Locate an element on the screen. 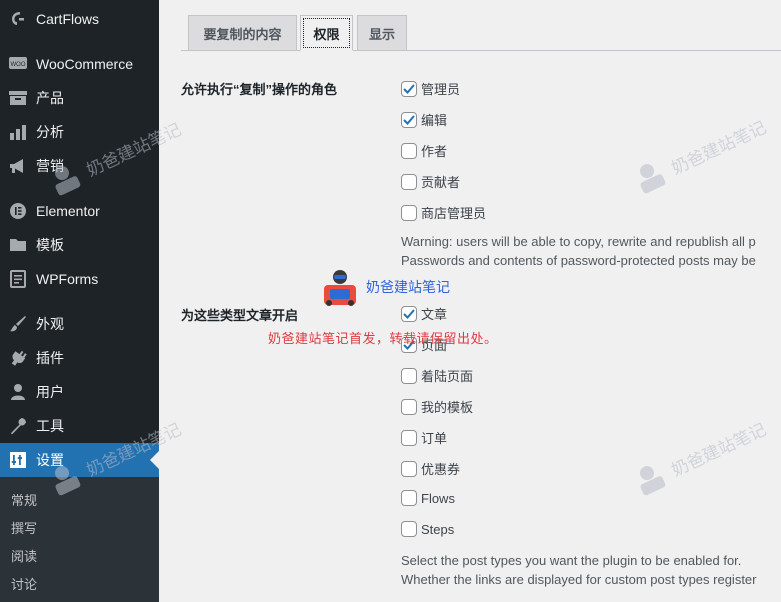 The height and width of the screenshot is (602, 781). tab-display: 显示 is located at coordinates (382, 33).